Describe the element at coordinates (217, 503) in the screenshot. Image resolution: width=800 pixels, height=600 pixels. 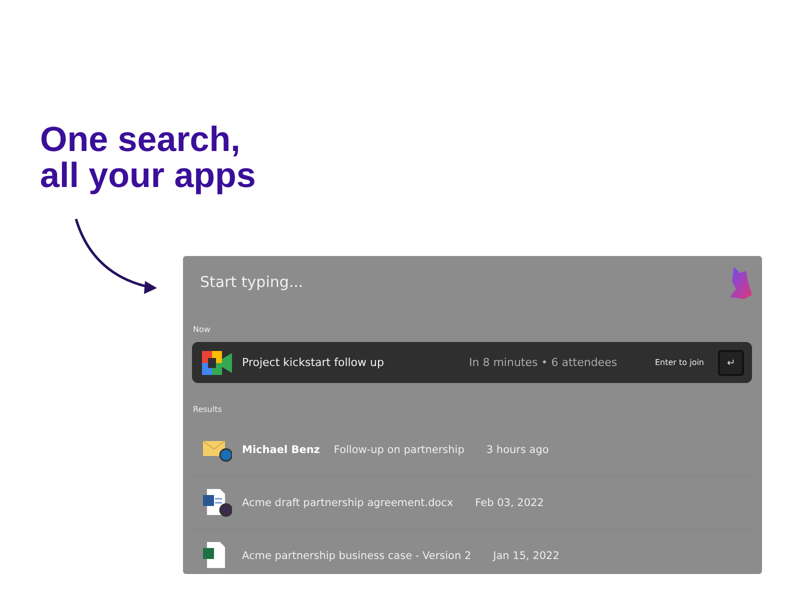
I see `word-document-icon` at that location.